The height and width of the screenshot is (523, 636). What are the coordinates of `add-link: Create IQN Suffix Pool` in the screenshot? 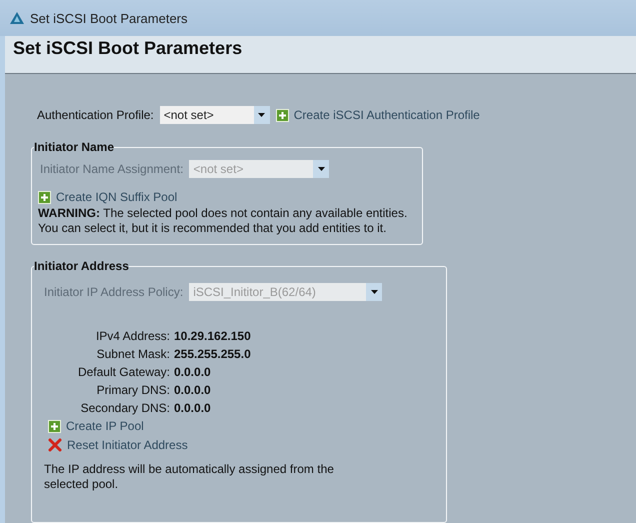 It's located at (226, 197).